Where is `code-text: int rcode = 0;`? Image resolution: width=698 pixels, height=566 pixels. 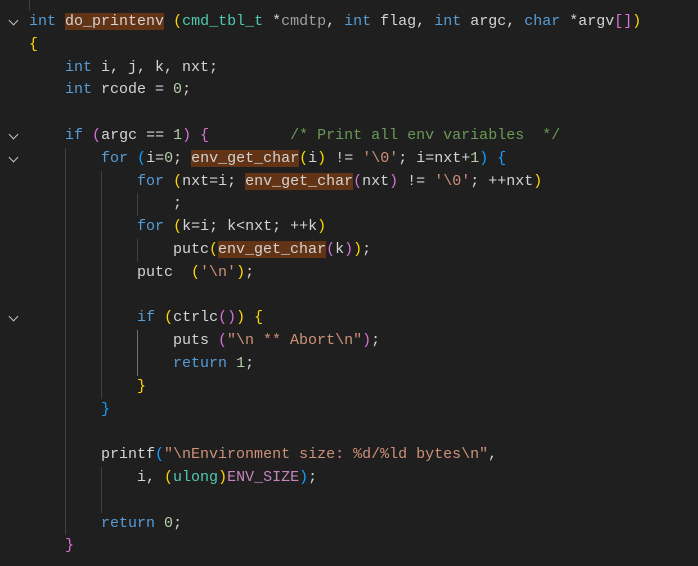 code-text: int rcode = 0; is located at coordinates (110, 90).